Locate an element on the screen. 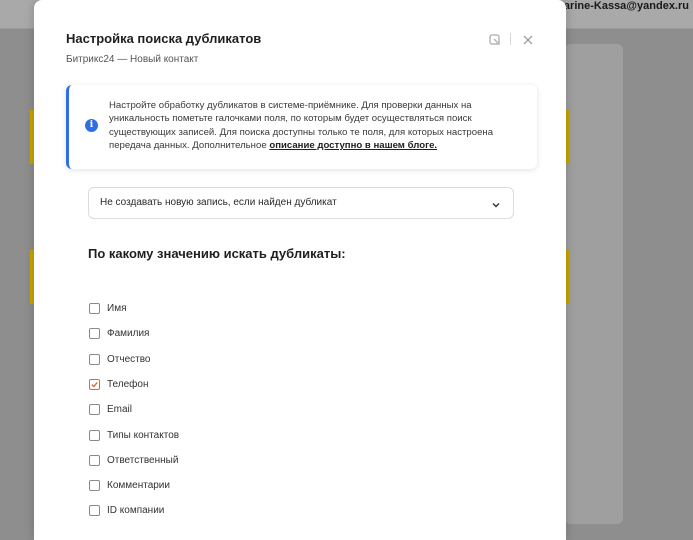 This screenshot has height=540, width=693. field-checkbox-row: Ответственный is located at coordinates (133, 460).